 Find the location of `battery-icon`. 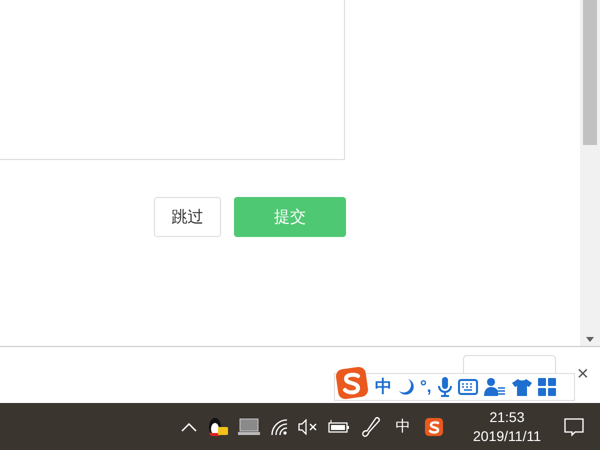

battery-icon is located at coordinates (339, 427).